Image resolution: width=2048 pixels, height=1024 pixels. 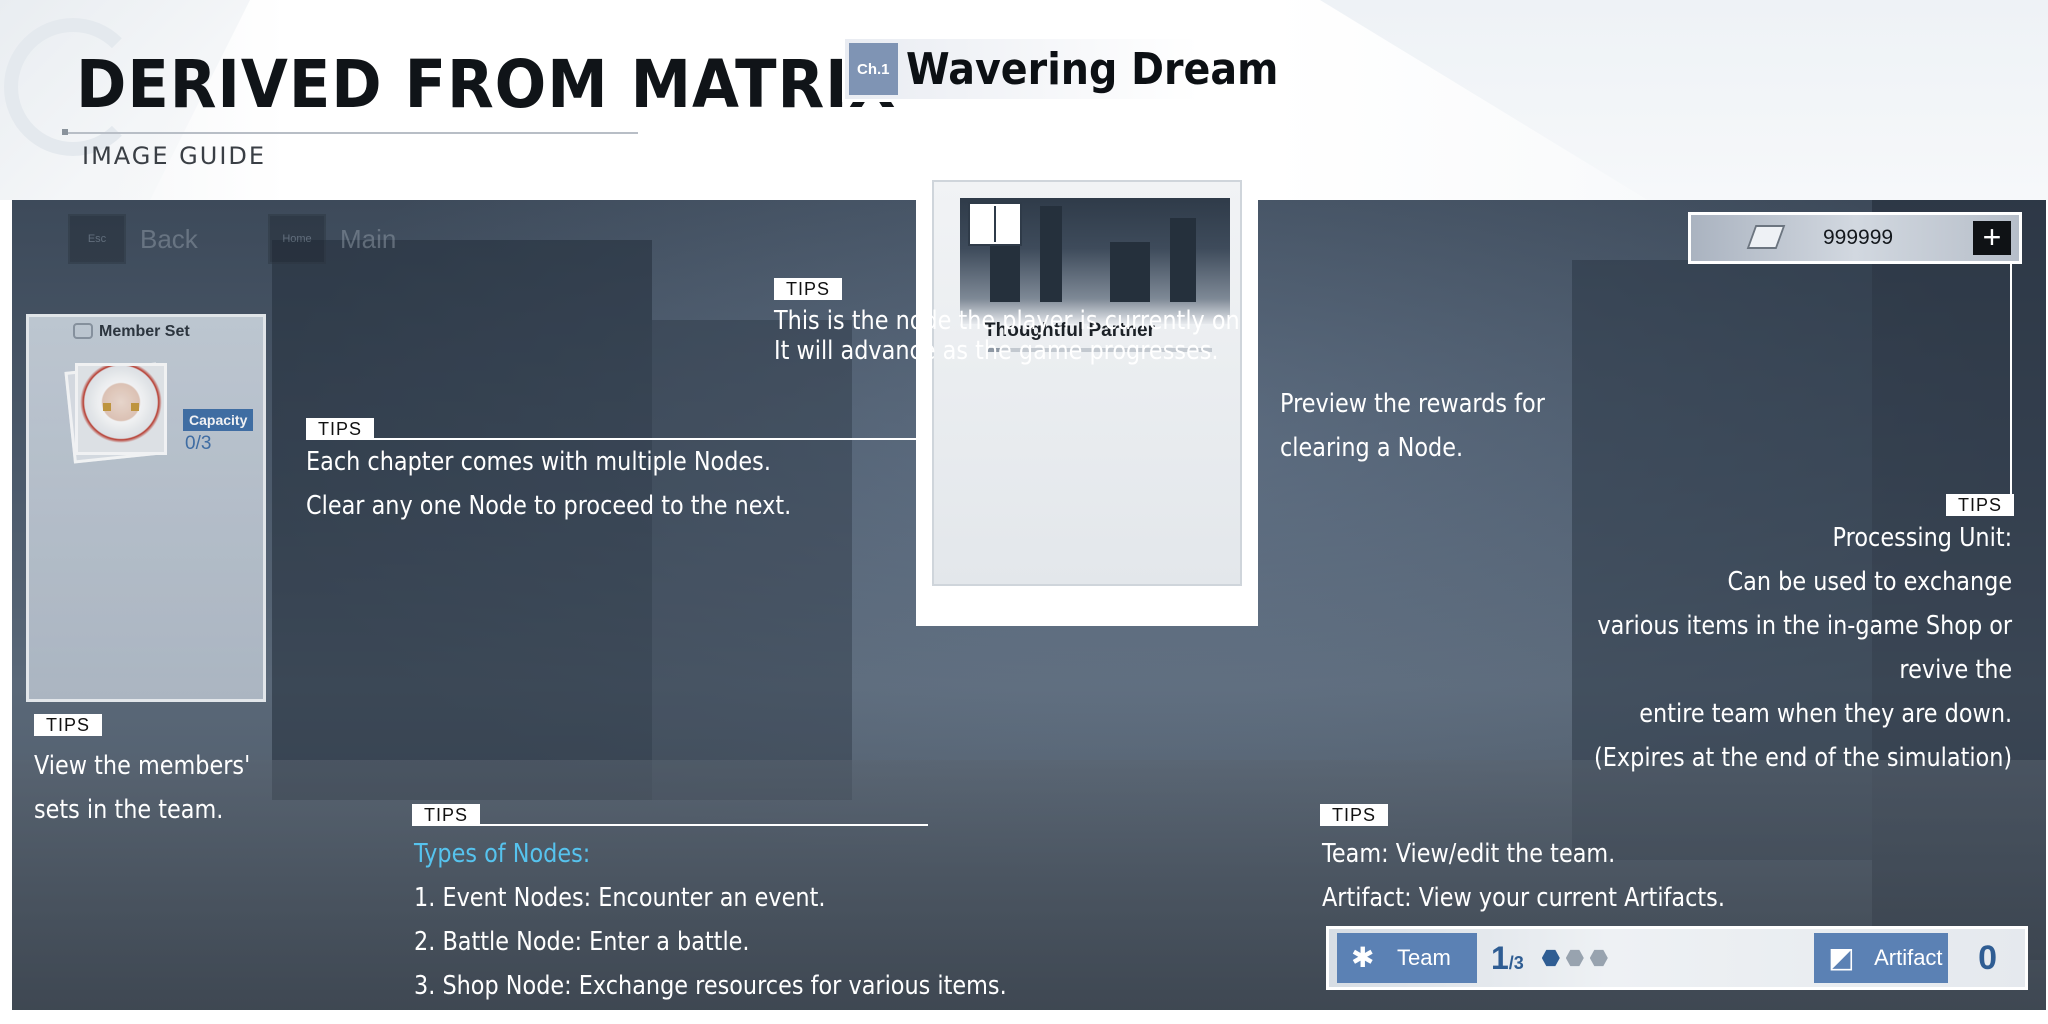 What do you see at coordinates (169, 238) in the screenshot?
I see `back-label: Back` at bounding box center [169, 238].